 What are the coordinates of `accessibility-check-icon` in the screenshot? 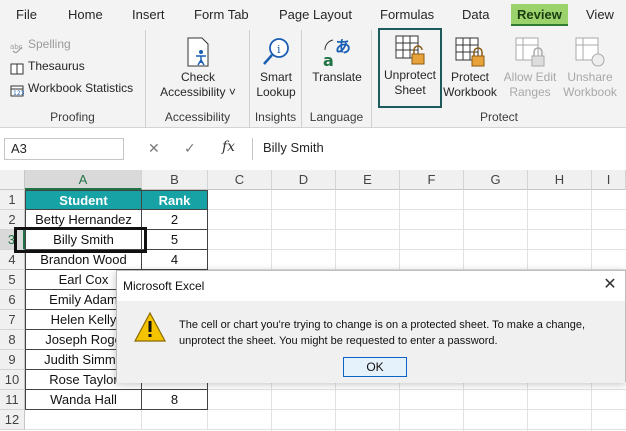 It's located at (198, 52).